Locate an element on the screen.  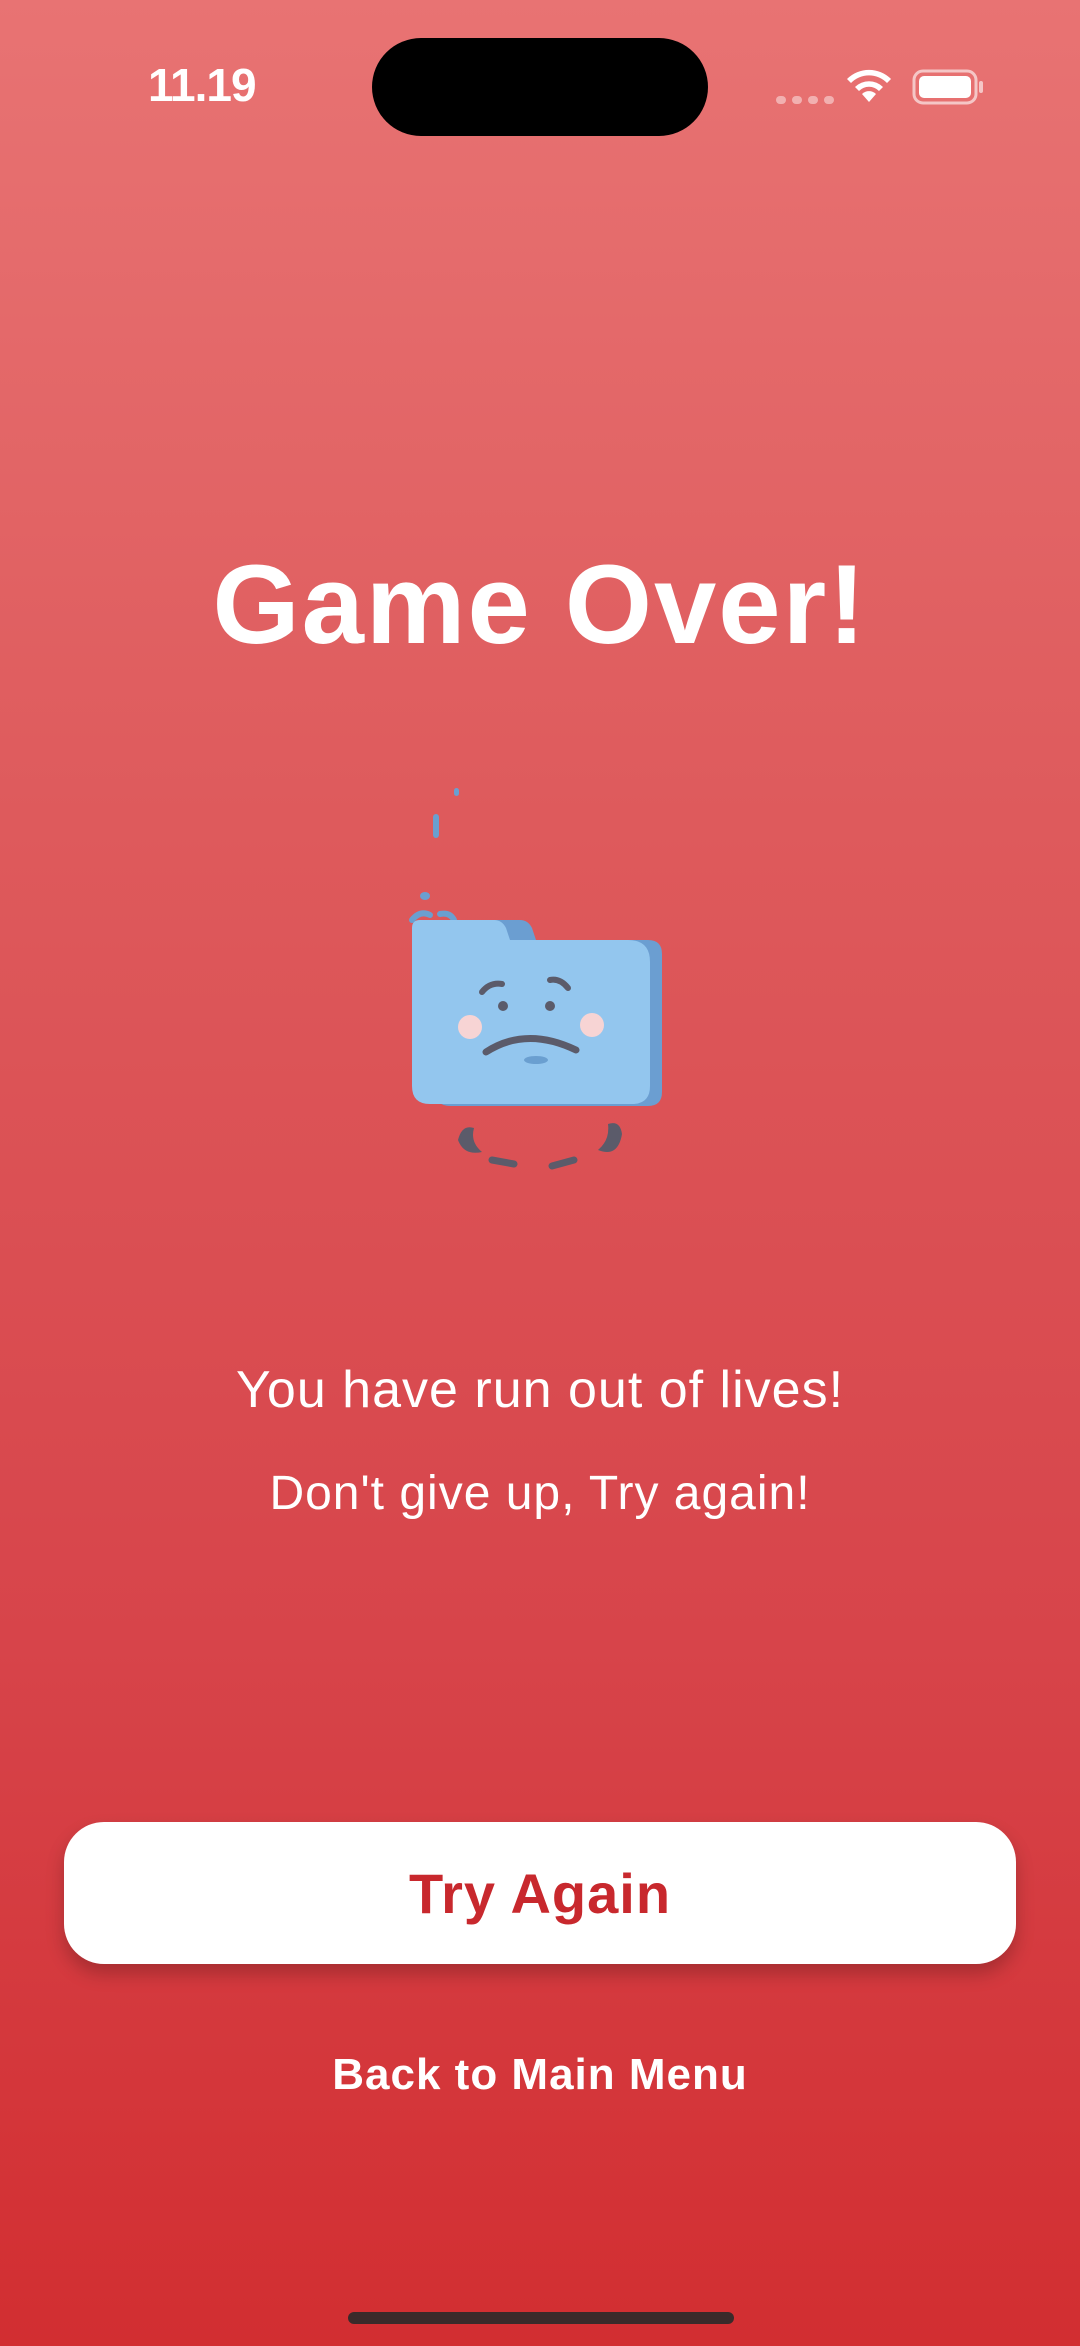
sad-folder-icon is located at coordinates (535, 979).